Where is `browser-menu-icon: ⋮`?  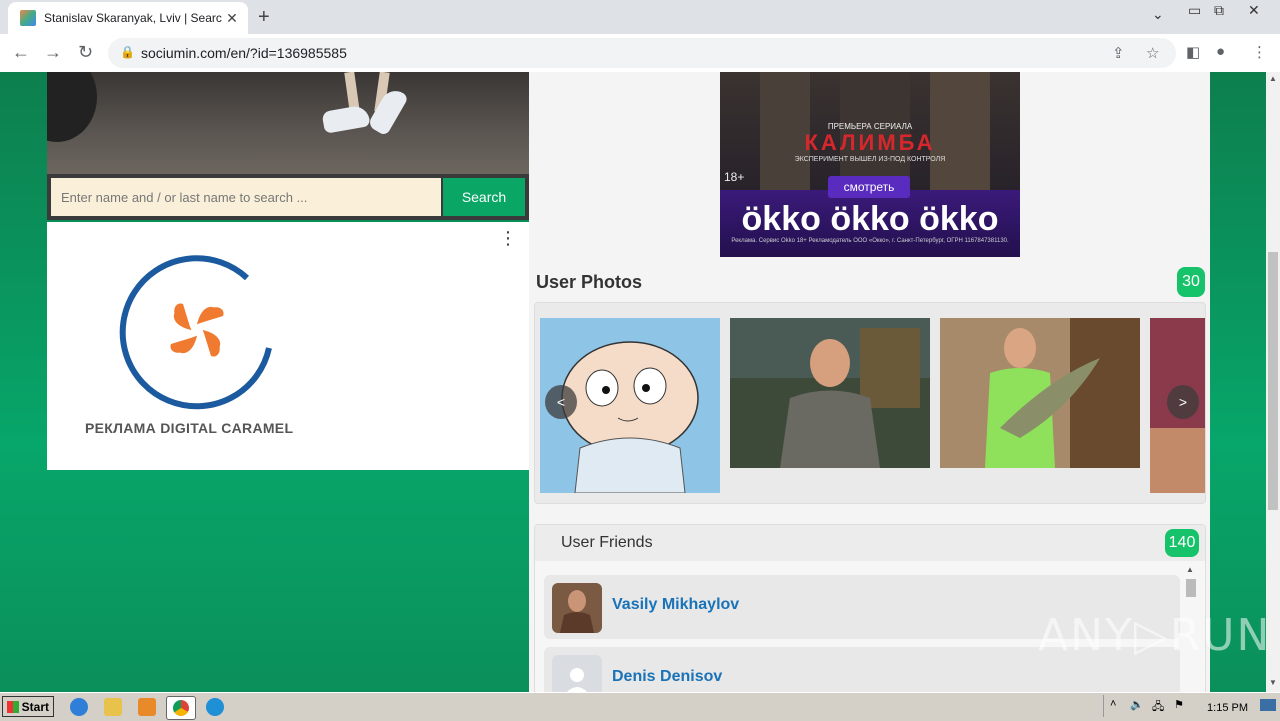
browser-menu-icon: ⋮ is located at coordinates (1259, 52).